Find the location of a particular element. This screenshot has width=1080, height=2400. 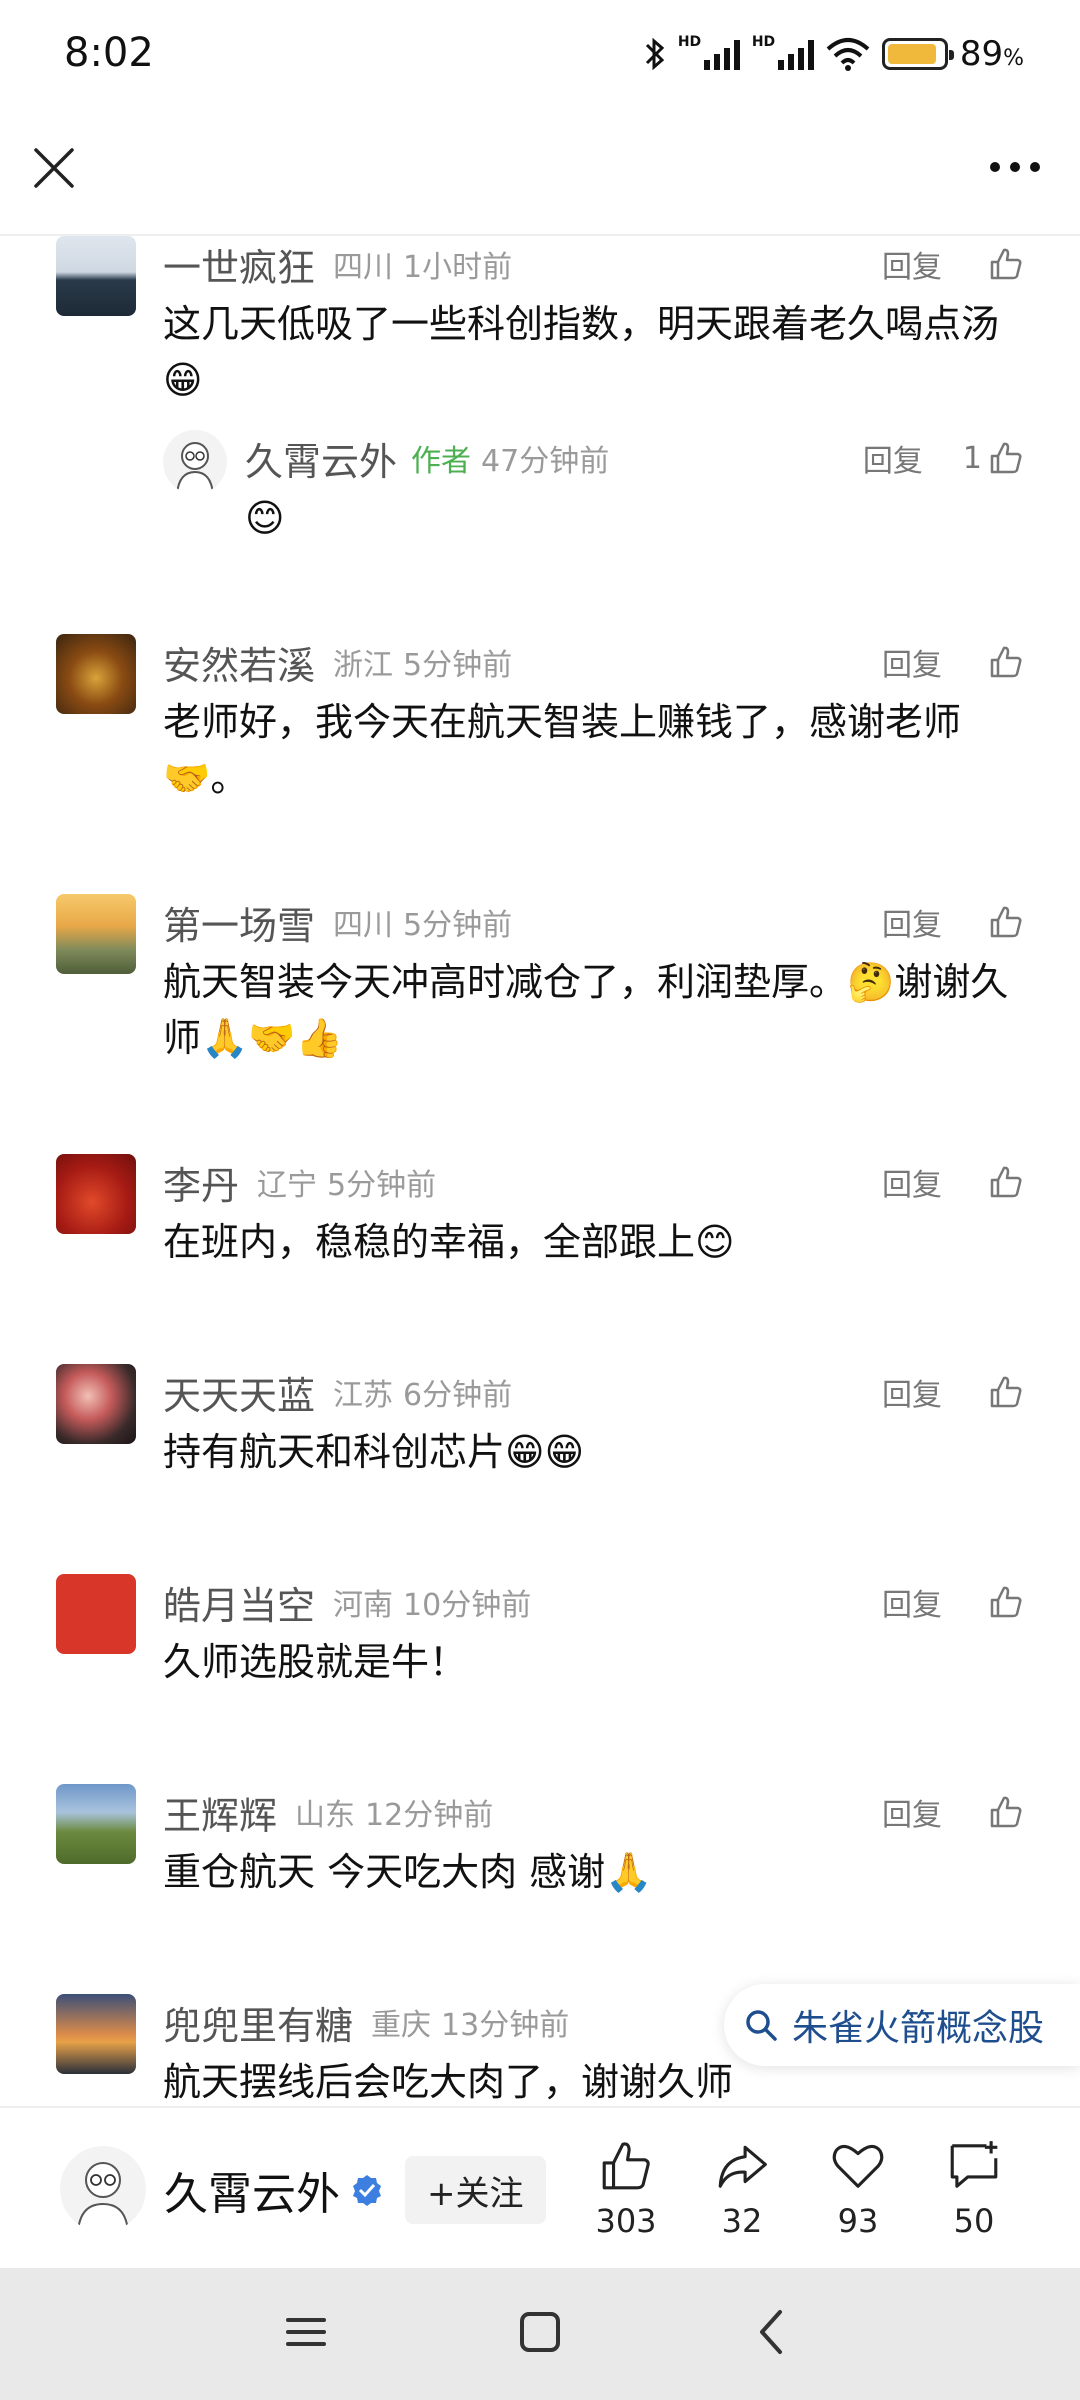

verified-icon is located at coordinates (367, 2190).